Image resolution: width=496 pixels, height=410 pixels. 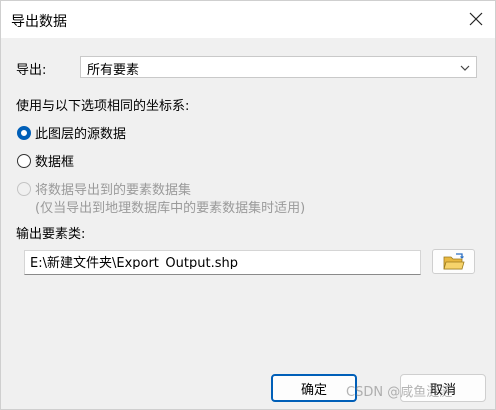 I want to click on export-select-value: 所有要素, so click(x=113, y=70).